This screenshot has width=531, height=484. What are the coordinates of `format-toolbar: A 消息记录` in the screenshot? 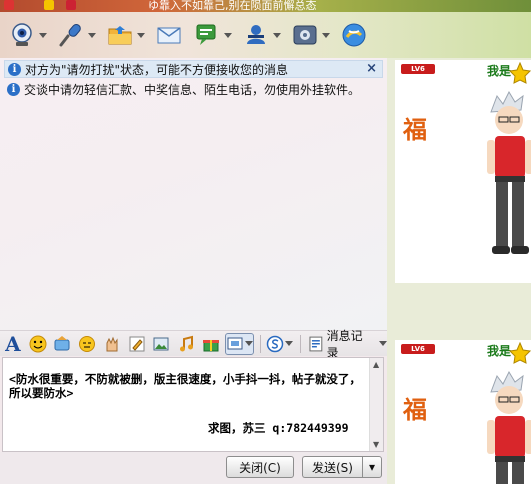 It's located at (193, 344).